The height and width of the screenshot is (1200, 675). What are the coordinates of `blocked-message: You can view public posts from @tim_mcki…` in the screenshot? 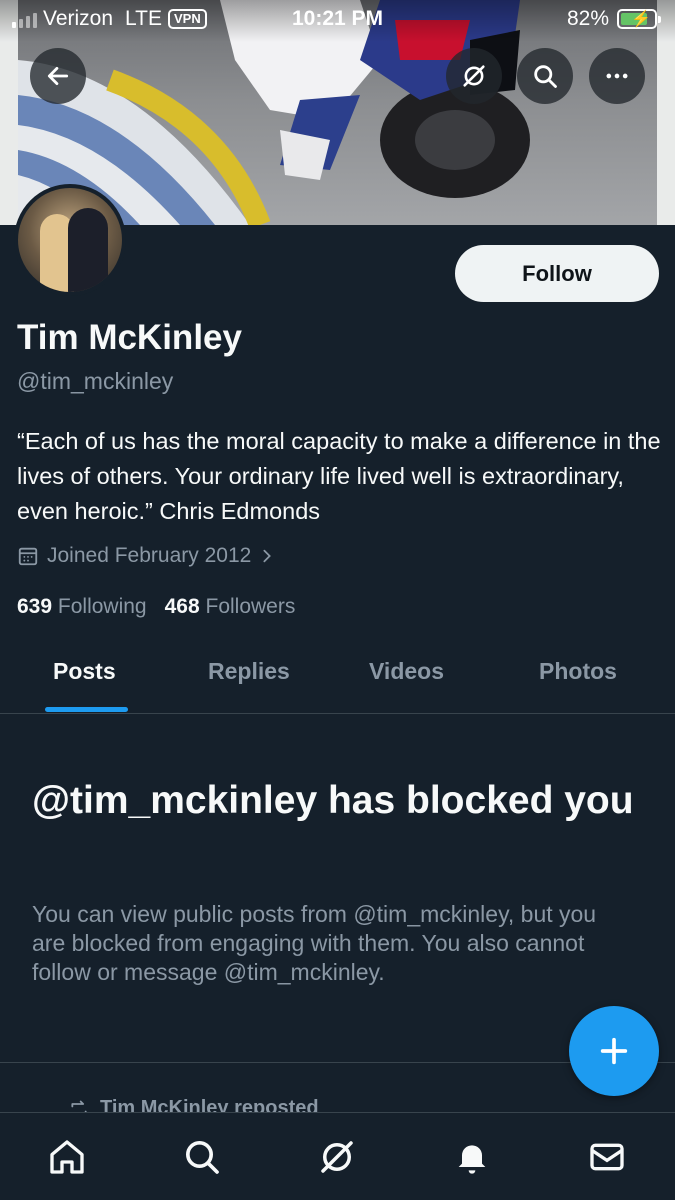 It's located at (314, 943).